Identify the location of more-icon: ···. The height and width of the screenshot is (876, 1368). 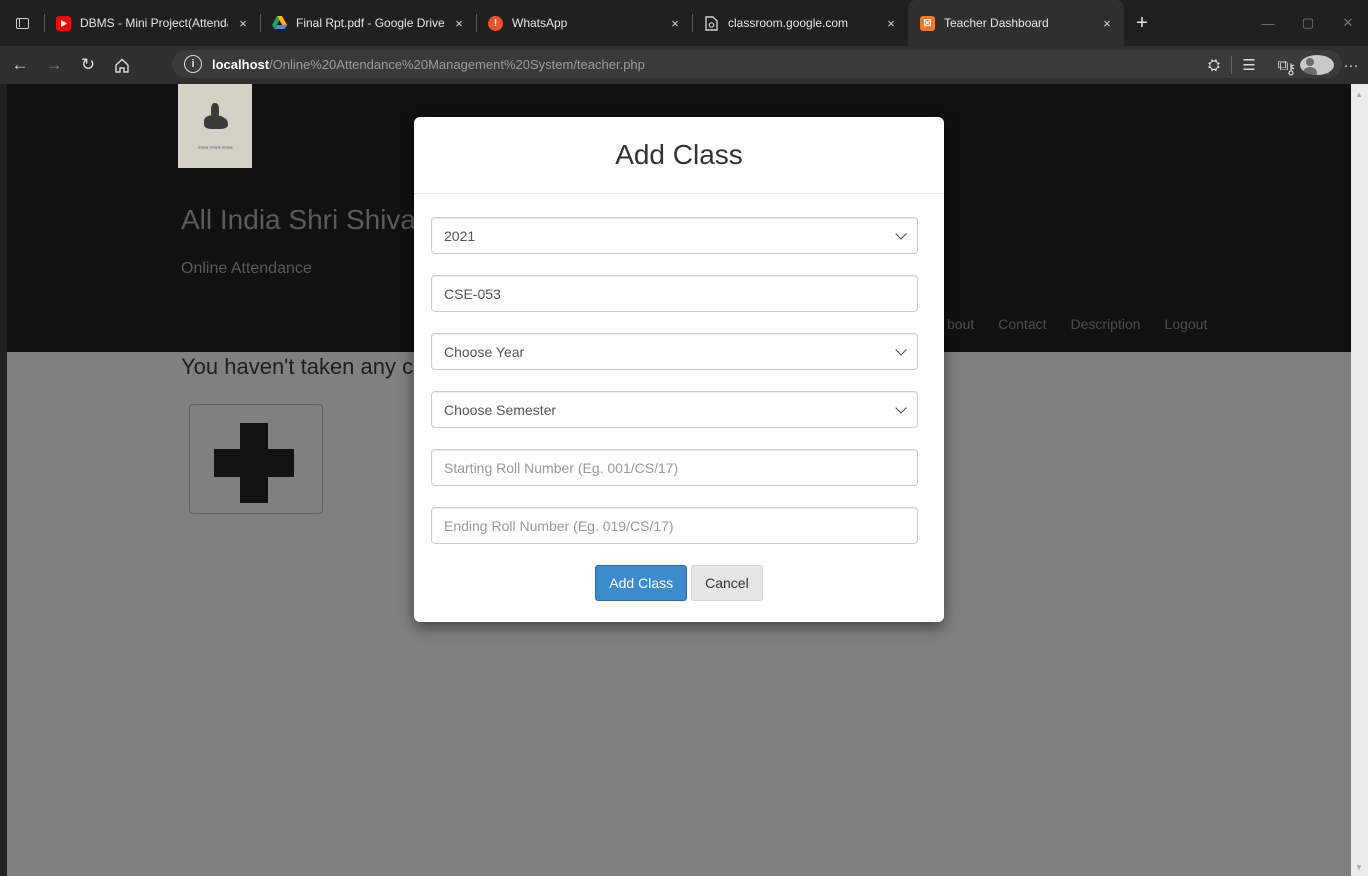
(1351, 65).